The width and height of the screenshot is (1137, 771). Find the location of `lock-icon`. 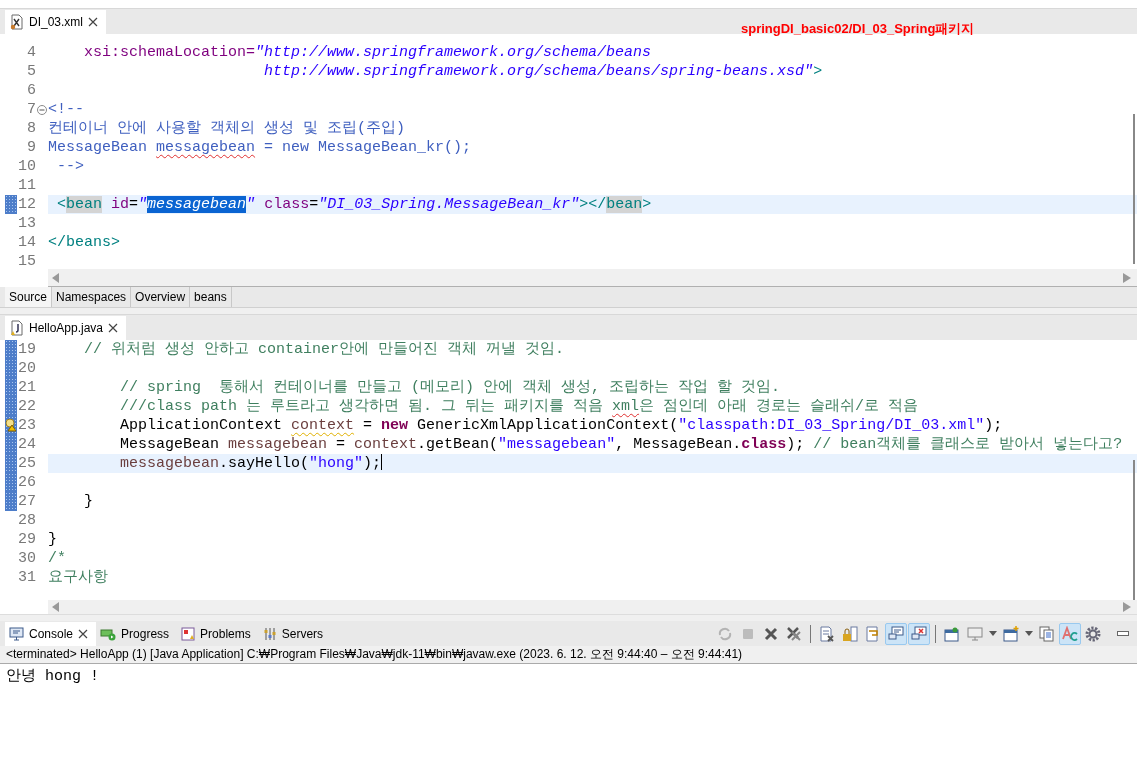

lock-icon is located at coordinates (850, 633).